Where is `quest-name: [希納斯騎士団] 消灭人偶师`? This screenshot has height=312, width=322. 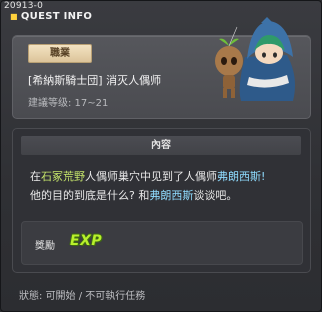 quest-name: [希納斯騎士団] 消灭人偶师 is located at coordinates (95, 80).